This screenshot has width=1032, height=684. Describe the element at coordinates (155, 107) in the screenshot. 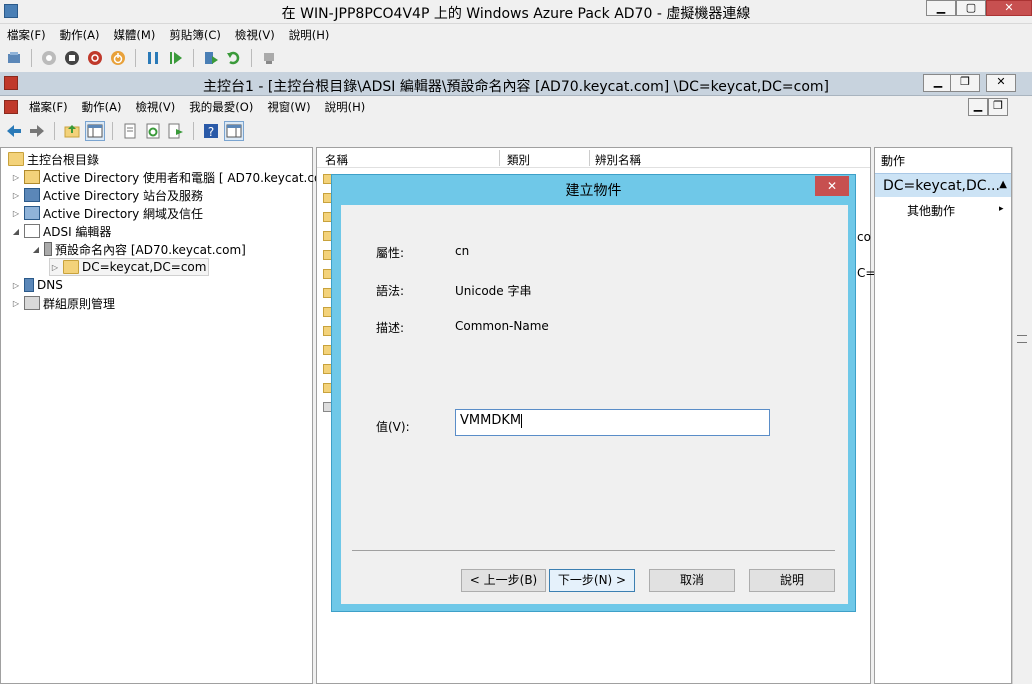

I see `mmc-menu-view: 檢視(V)` at that location.